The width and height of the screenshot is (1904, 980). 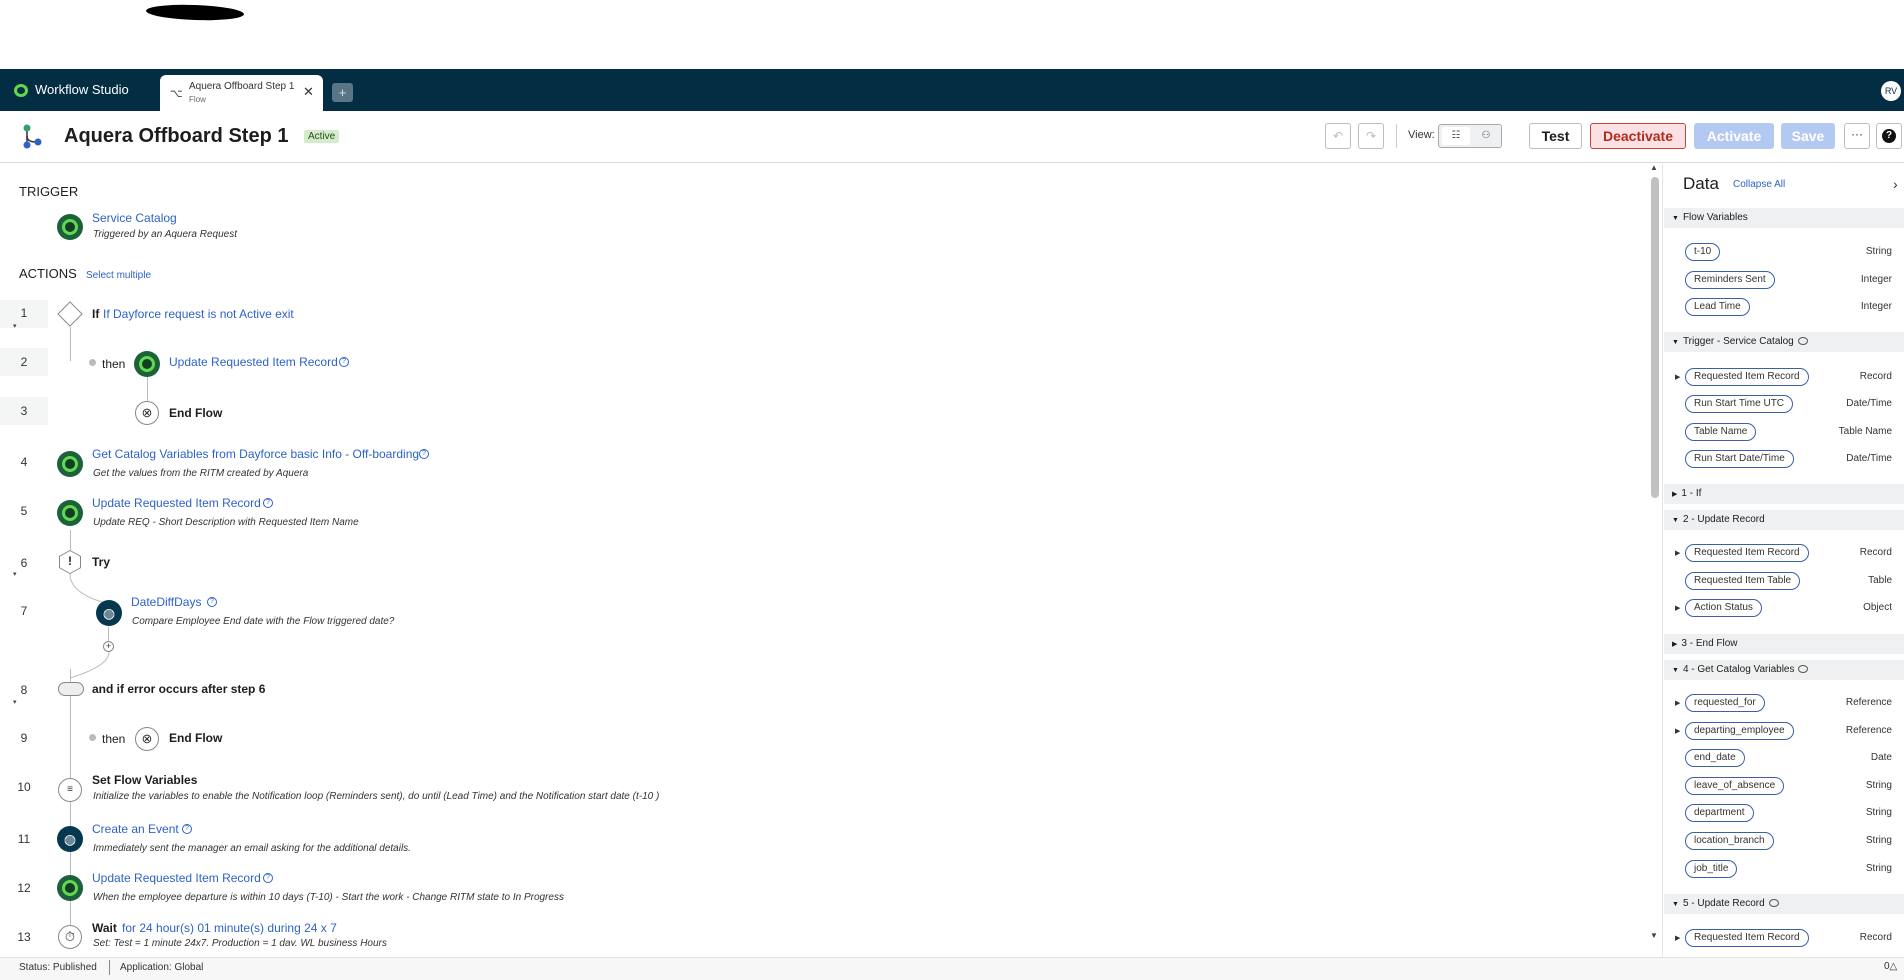 I want to click on set-variables-icon: ≡, so click(x=70, y=790).